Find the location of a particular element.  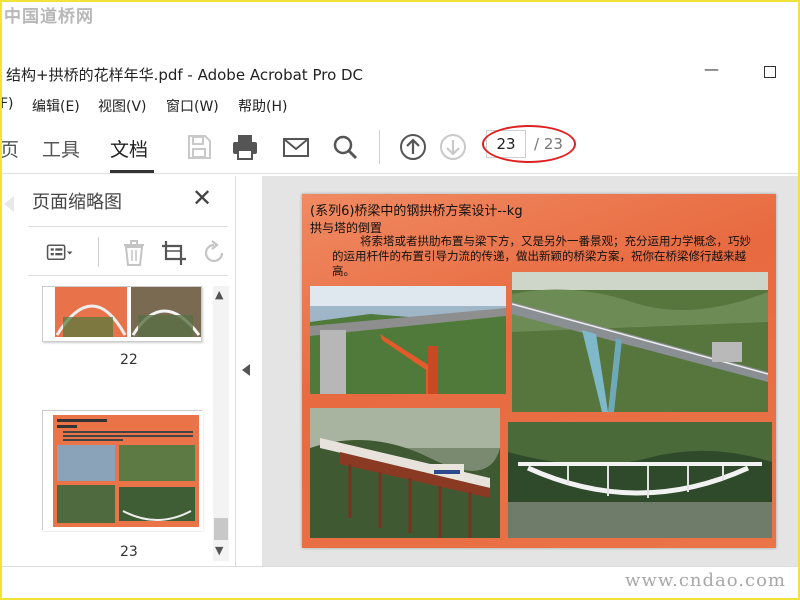

print-icon is located at coordinates (245, 147).